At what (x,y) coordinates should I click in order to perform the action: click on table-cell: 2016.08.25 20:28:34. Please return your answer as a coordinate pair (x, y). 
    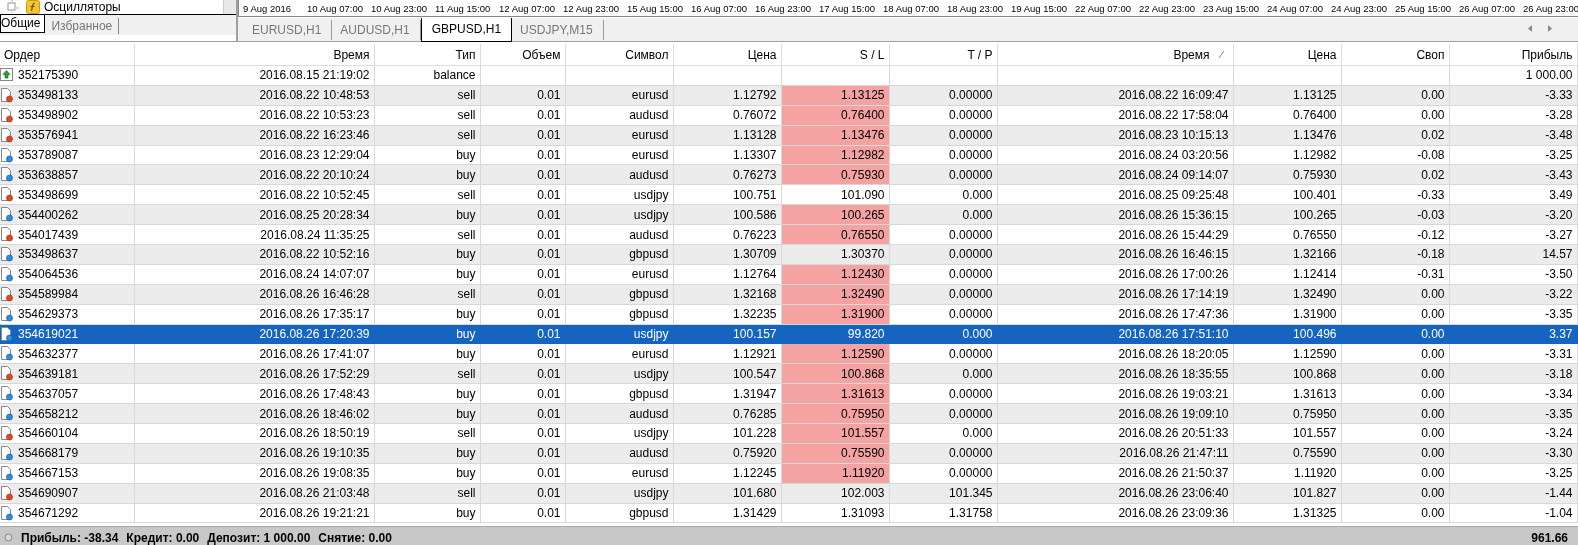
    Looking at the image, I should click on (314, 214).